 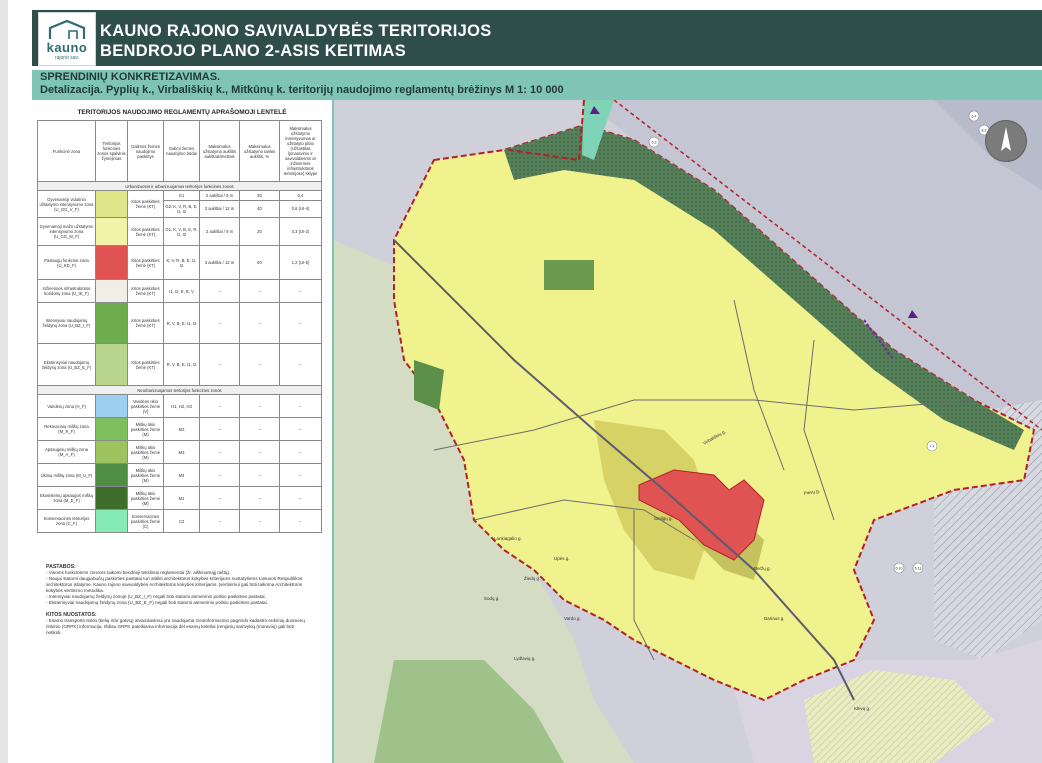 I want to click on street-label: Beržų g., so click(x=762, y=568).